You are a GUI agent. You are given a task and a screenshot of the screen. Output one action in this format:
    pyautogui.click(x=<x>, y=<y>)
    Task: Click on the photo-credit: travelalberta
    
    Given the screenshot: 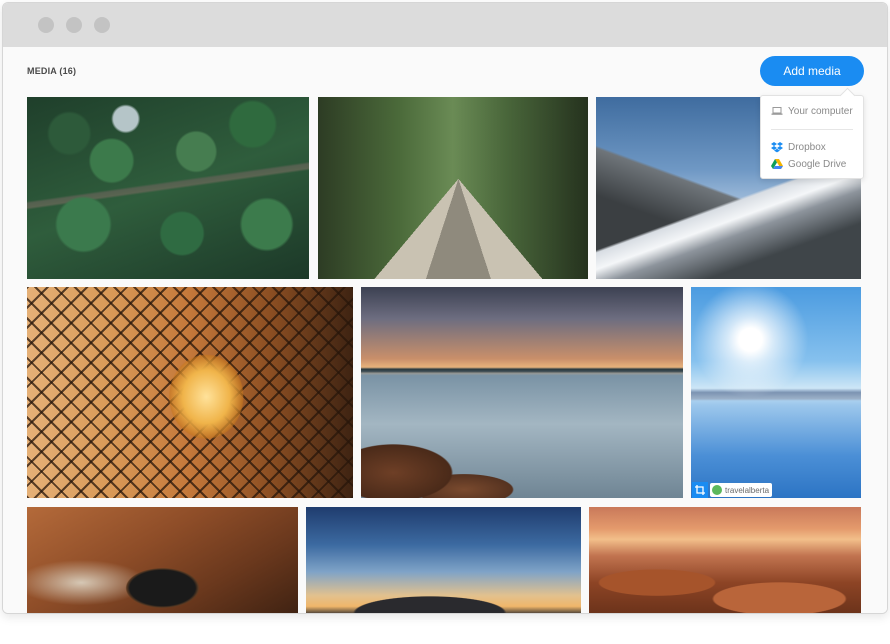 What is the action you would take?
    pyautogui.click(x=732, y=490)
    